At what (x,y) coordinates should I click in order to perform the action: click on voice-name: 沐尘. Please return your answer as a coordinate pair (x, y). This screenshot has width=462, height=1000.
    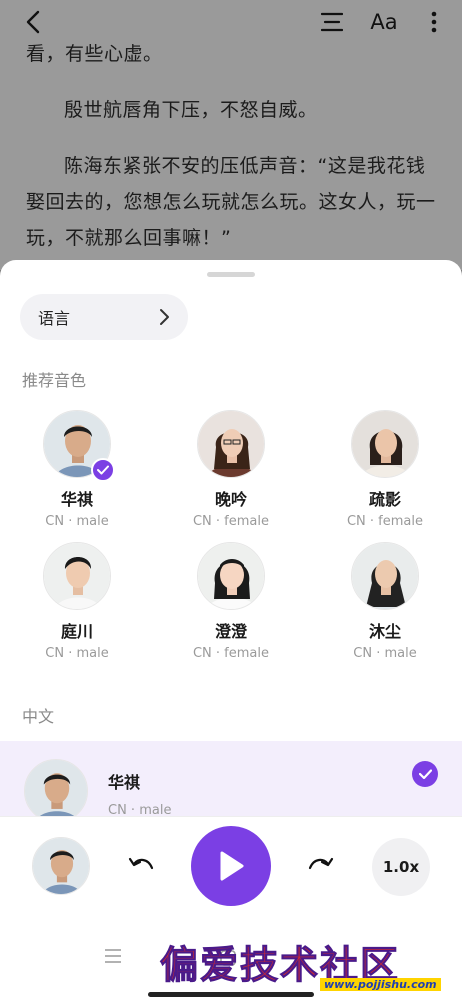
    Looking at the image, I should click on (384, 631).